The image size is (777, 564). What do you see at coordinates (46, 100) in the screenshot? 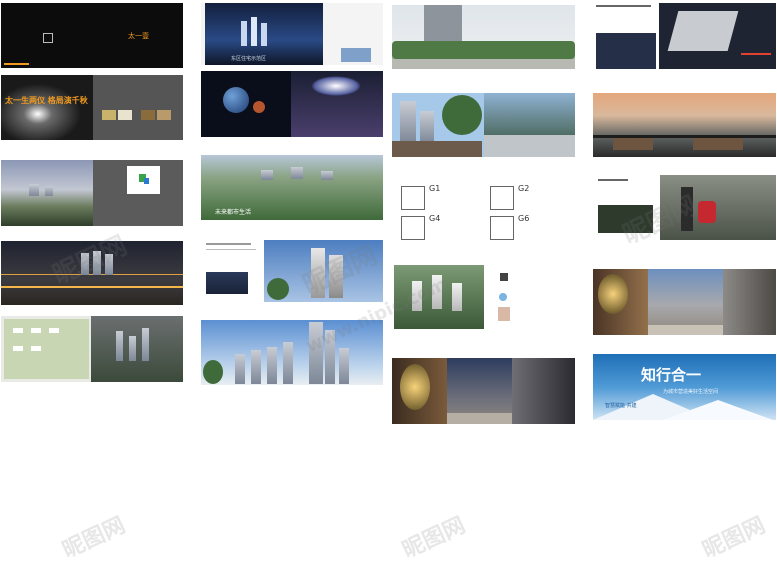
I see `headline-text: 太一生两仪 格局演千秋` at bounding box center [46, 100].